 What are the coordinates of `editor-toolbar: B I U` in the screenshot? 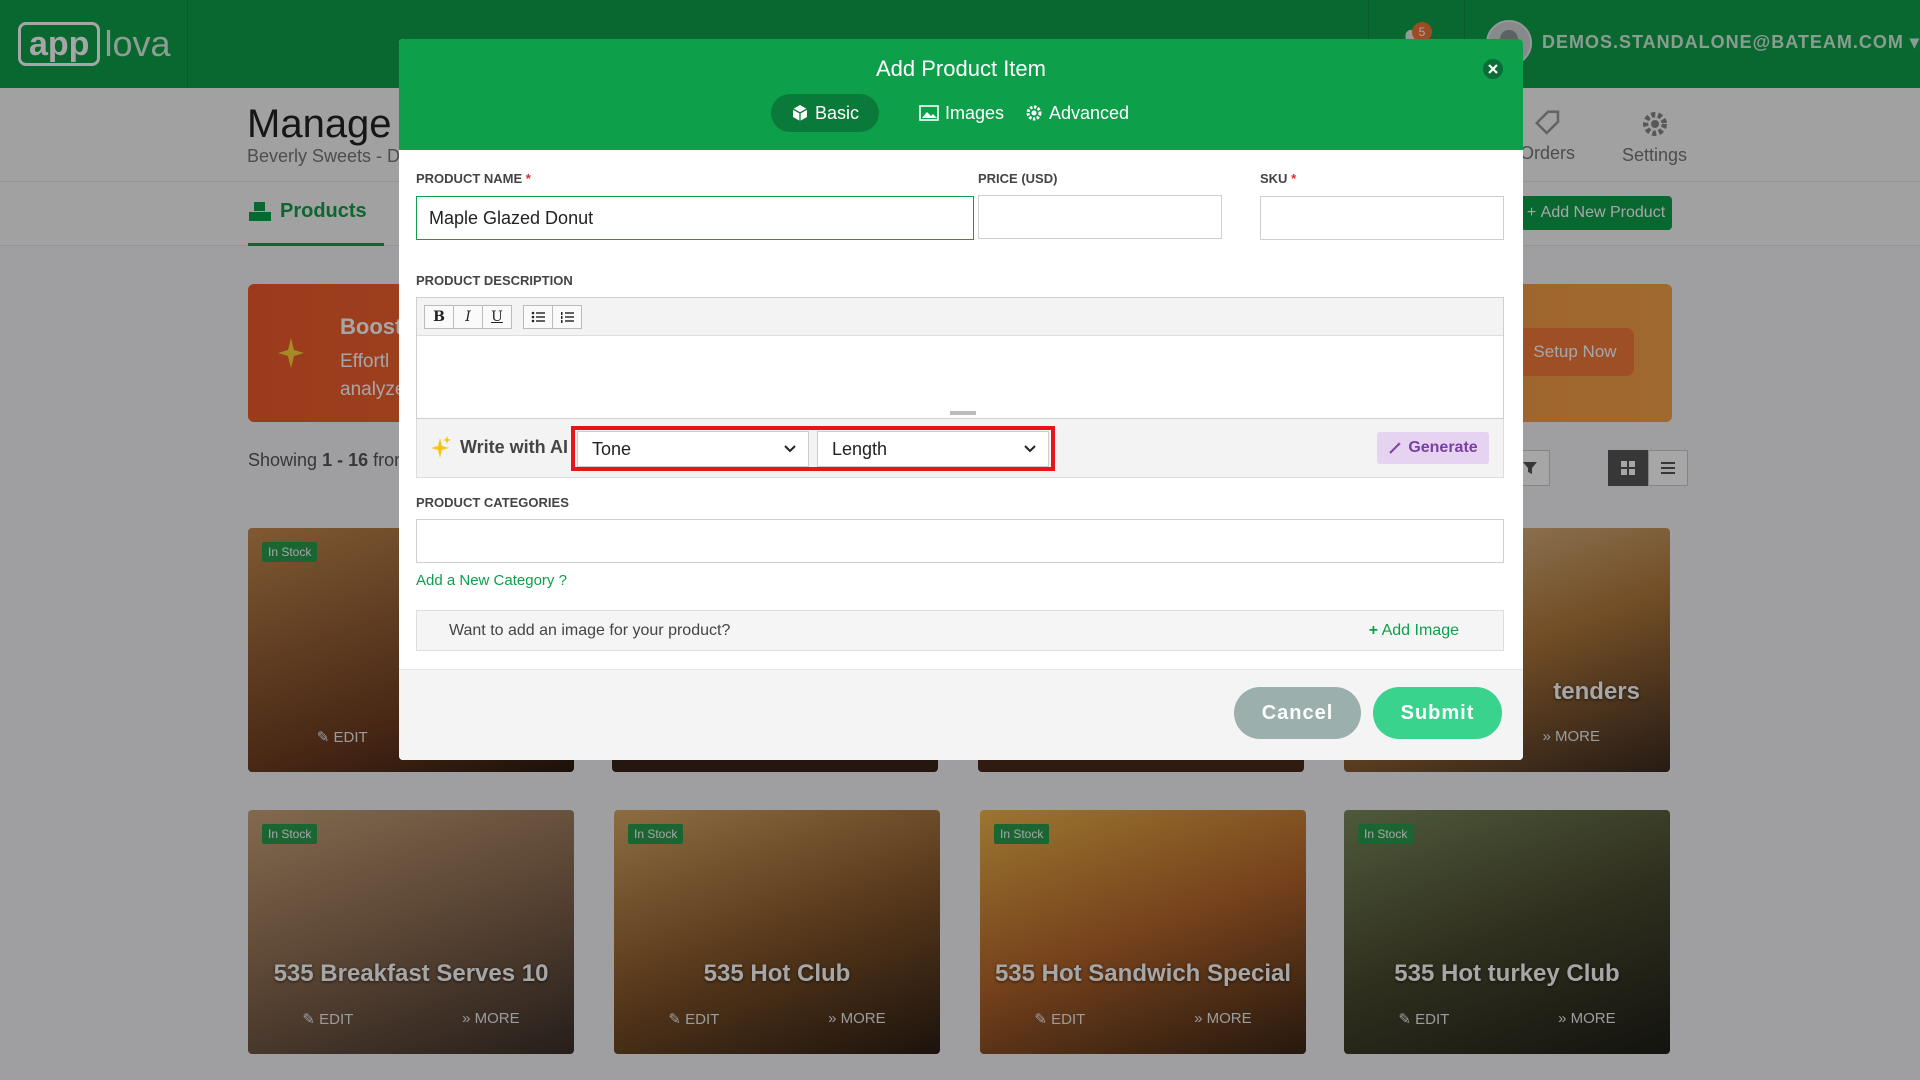 It's located at (960, 317).